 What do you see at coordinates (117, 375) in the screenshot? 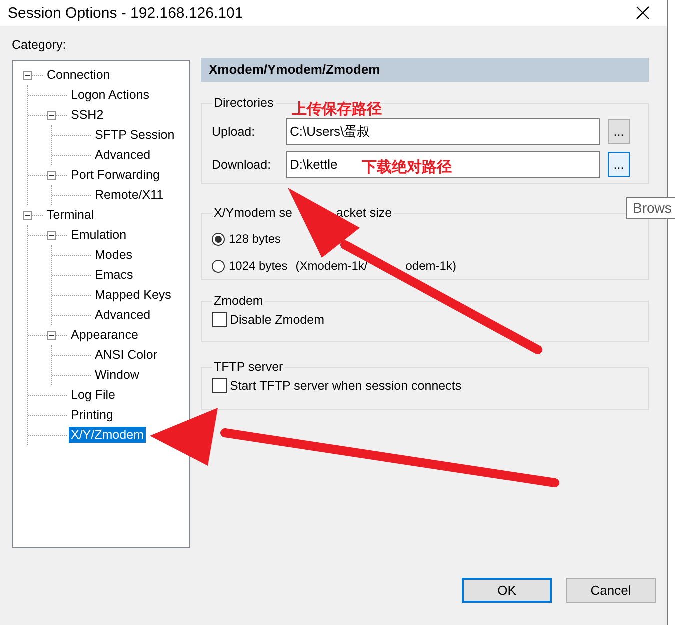
I see `tree-item: Window` at bounding box center [117, 375].